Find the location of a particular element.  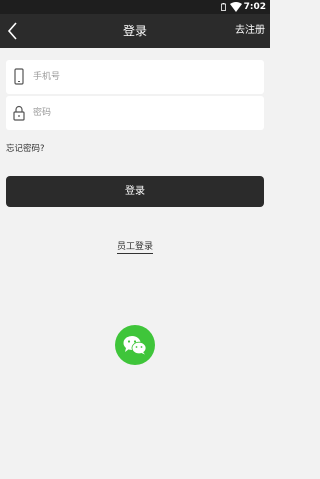

wechat-icon is located at coordinates (135, 345).